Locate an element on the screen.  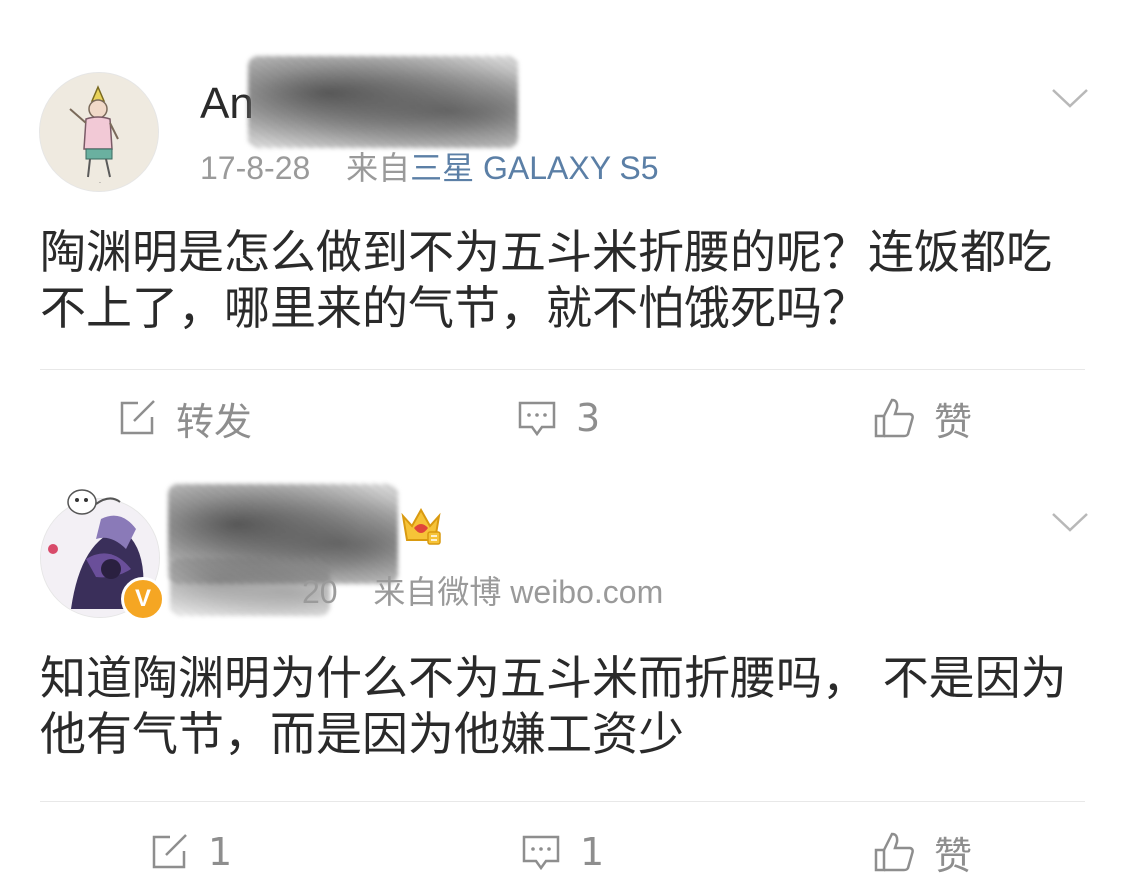
avatar: · is located at coordinates (99, 132).